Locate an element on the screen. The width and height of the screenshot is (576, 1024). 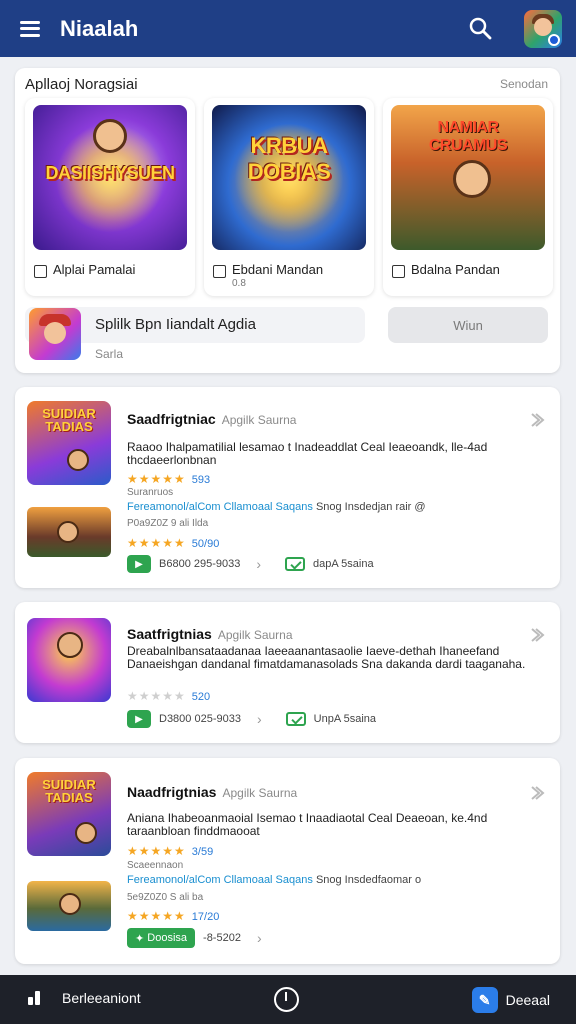
app-title: Niaalah is located at coordinates (99, 28).